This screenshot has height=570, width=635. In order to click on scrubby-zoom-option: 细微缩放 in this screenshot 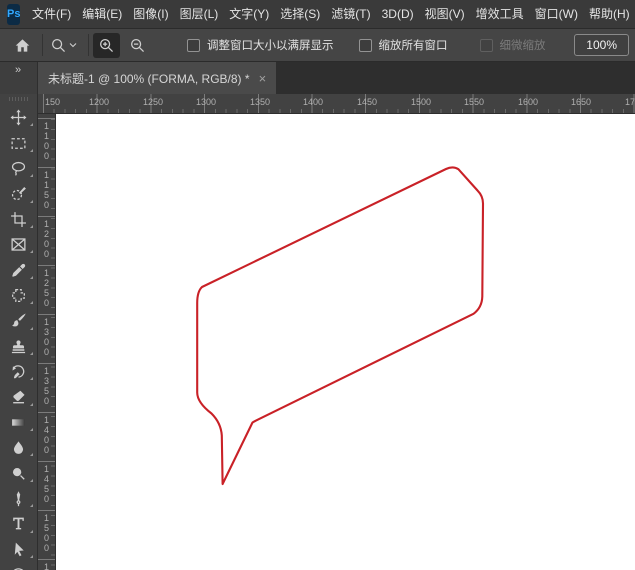, I will do `click(512, 45)`.